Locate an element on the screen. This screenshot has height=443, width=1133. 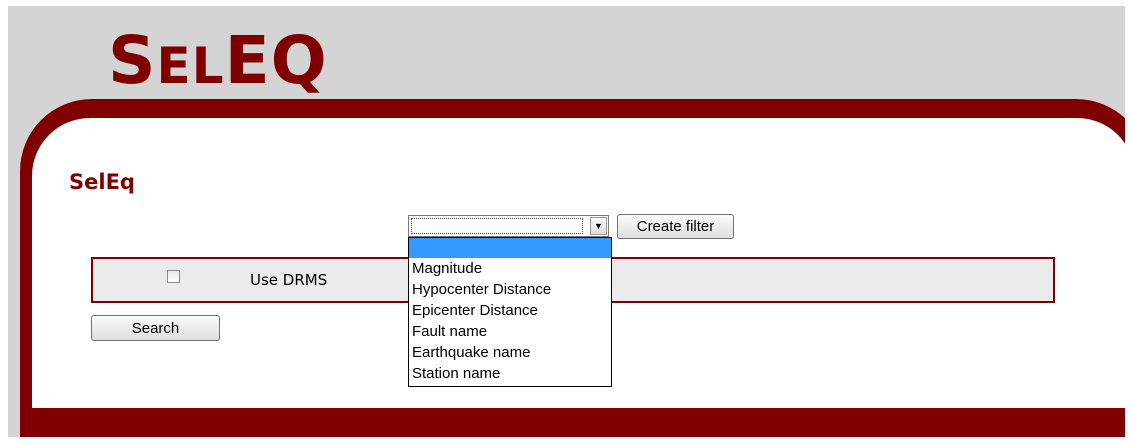
search-button: Search is located at coordinates (155, 328).